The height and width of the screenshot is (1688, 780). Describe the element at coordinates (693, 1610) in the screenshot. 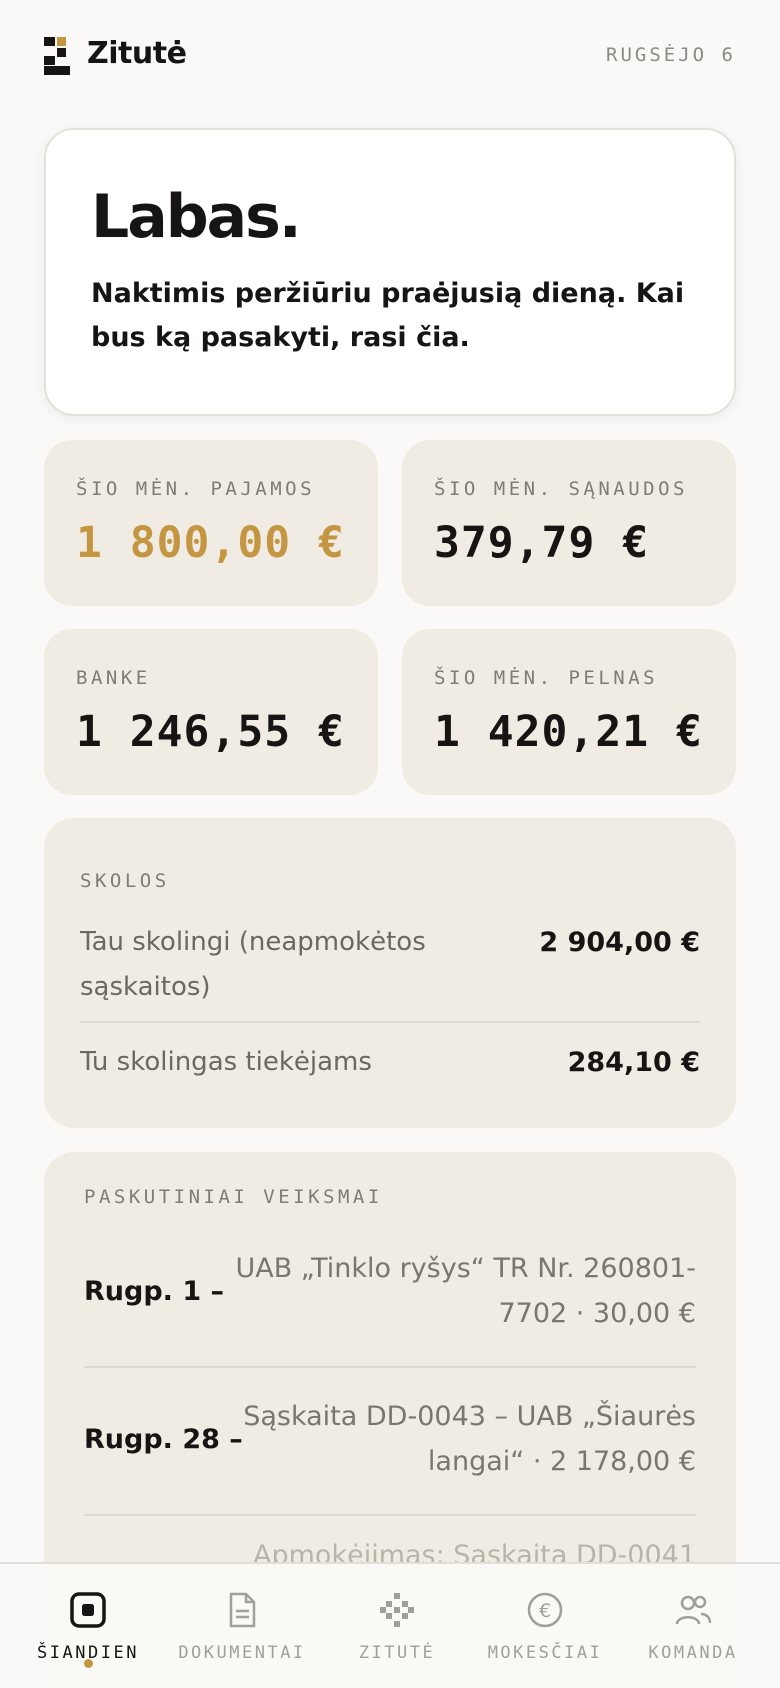

I see `team-icon` at that location.